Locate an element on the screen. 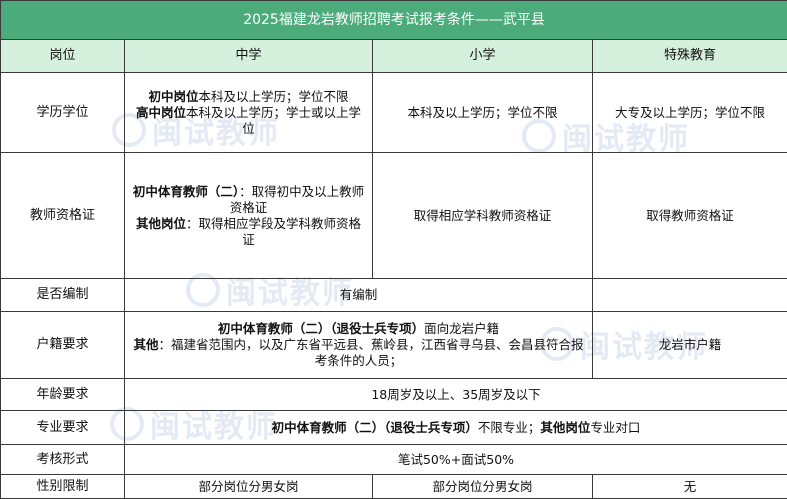  quota-value: 有编制 is located at coordinates (359, 295).